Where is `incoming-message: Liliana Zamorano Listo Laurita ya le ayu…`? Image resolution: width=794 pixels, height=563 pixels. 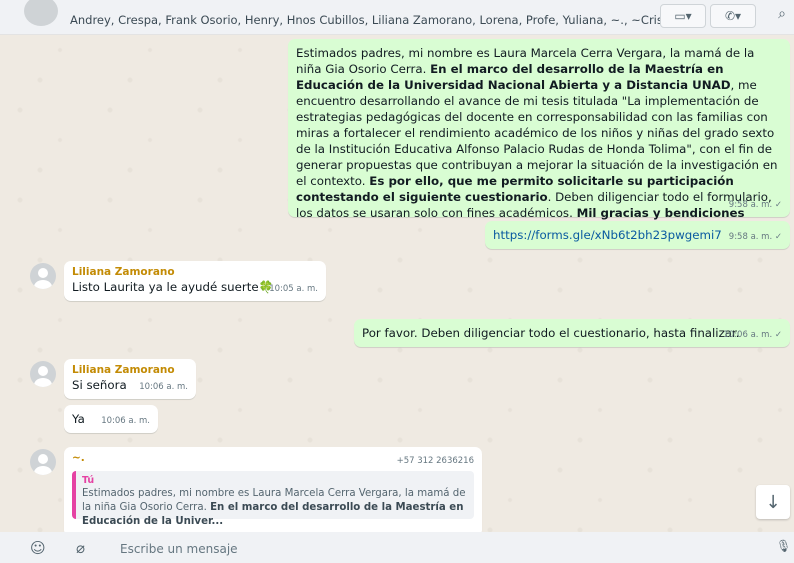
incoming-message: Liliana Zamorano Listo Laurita ya le ayu… is located at coordinates (195, 281).